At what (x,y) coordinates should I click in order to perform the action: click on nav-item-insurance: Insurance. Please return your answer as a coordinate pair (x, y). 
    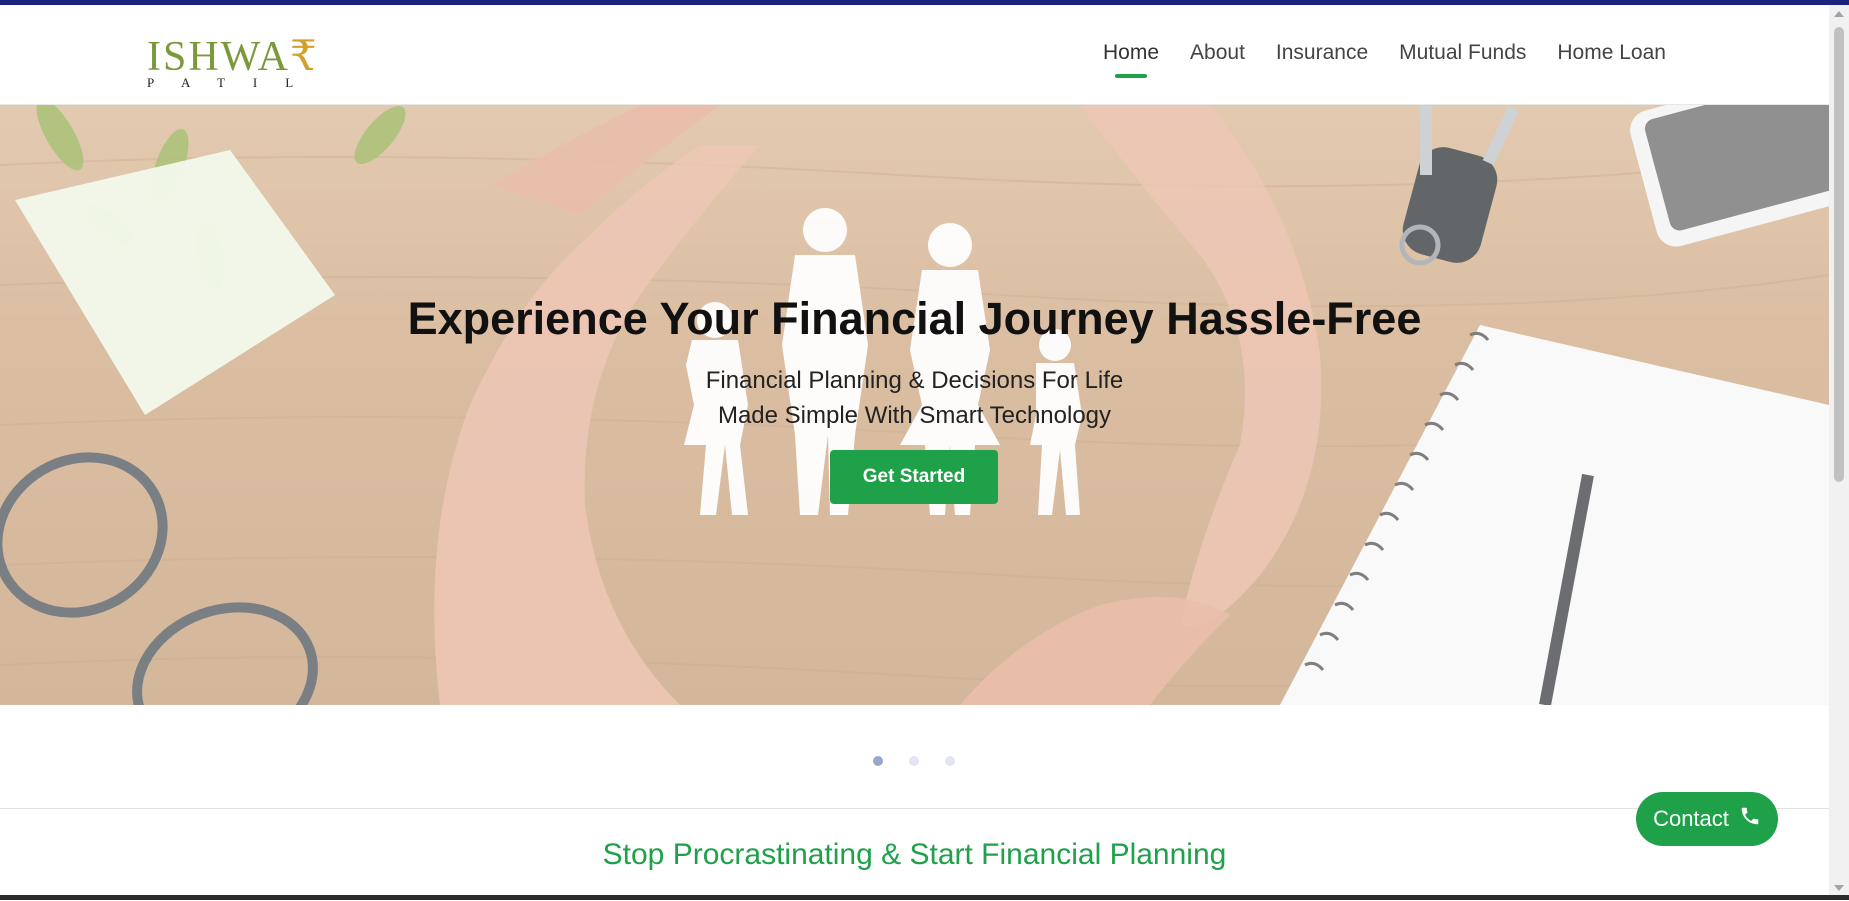
    Looking at the image, I should click on (1322, 53).